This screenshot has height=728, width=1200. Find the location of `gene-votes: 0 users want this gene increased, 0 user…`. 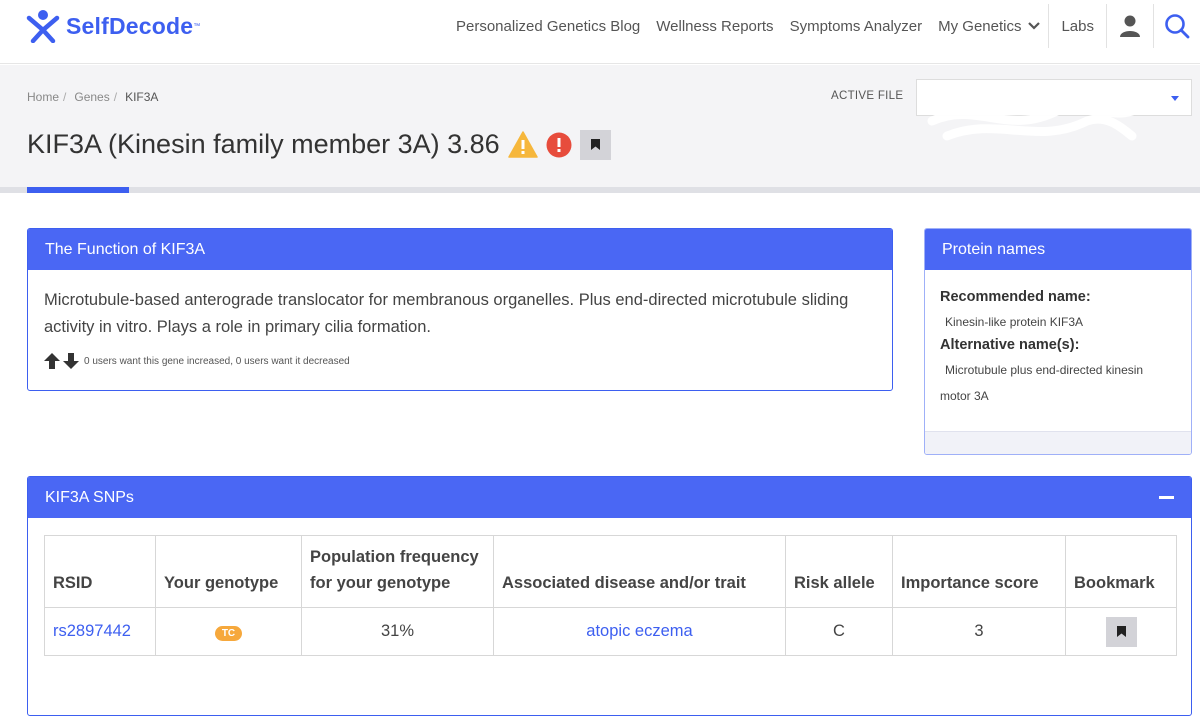

gene-votes: 0 users want this gene increased, 0 user… is located at coordinates (196, 361).